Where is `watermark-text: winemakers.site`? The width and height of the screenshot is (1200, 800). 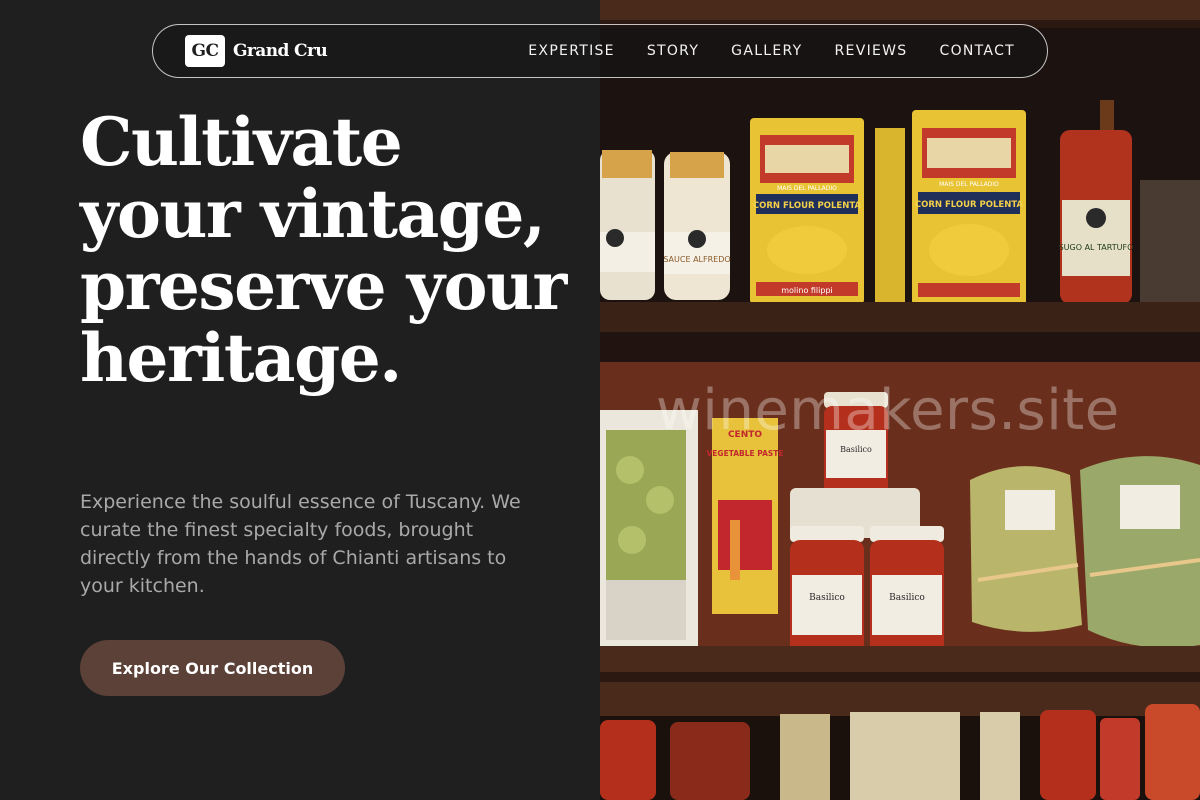 watermark-text: winemakers.site is located at coordinates (888, 410).